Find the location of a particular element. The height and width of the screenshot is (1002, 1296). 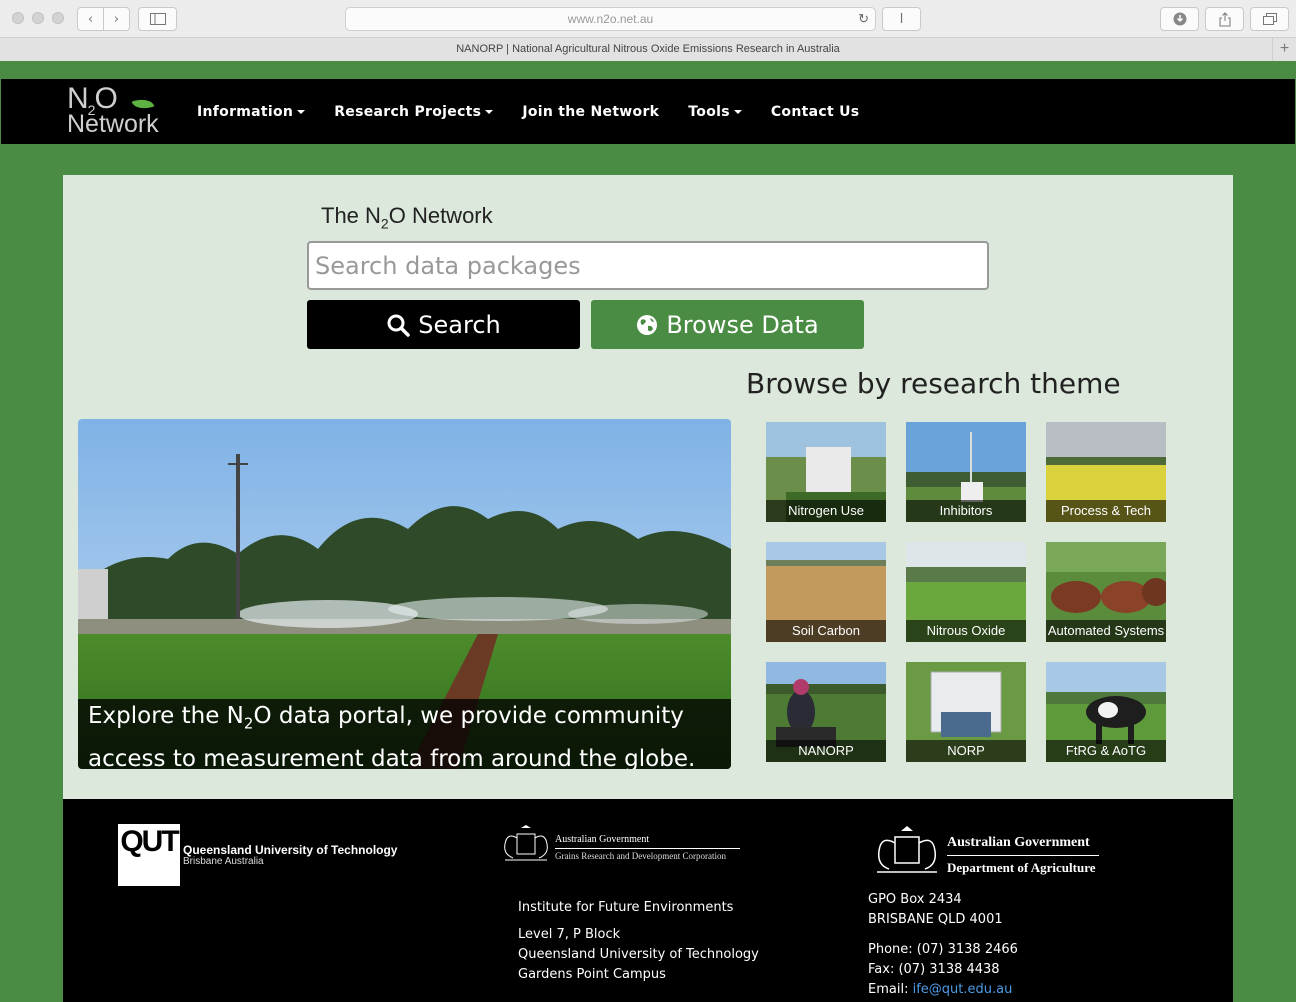

download-icon is located at coordinates (1179, 19).